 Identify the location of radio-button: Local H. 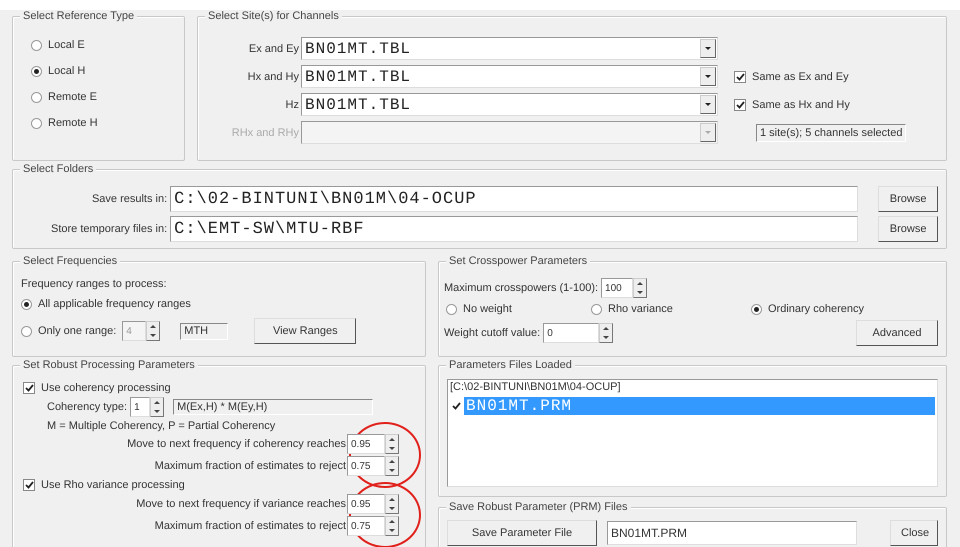
(103, 71).